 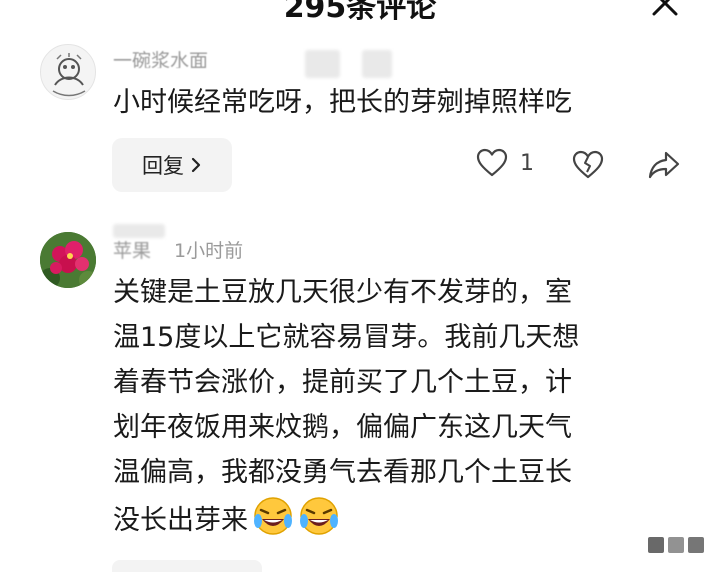 I want to click on reply-button: 回复, so click(x=172, y=165).